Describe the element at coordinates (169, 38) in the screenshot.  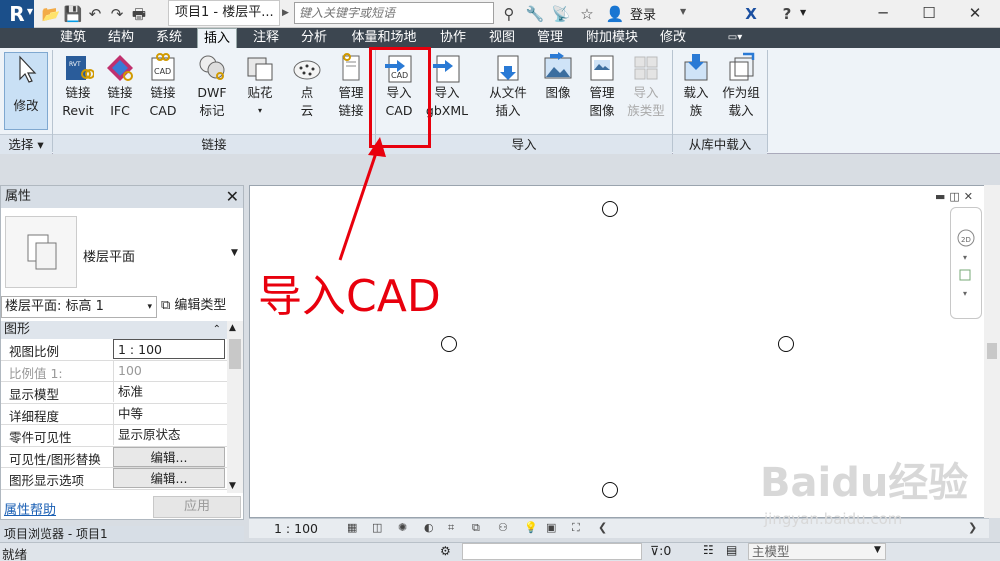
I see `tab-systems: 系统` at that location.